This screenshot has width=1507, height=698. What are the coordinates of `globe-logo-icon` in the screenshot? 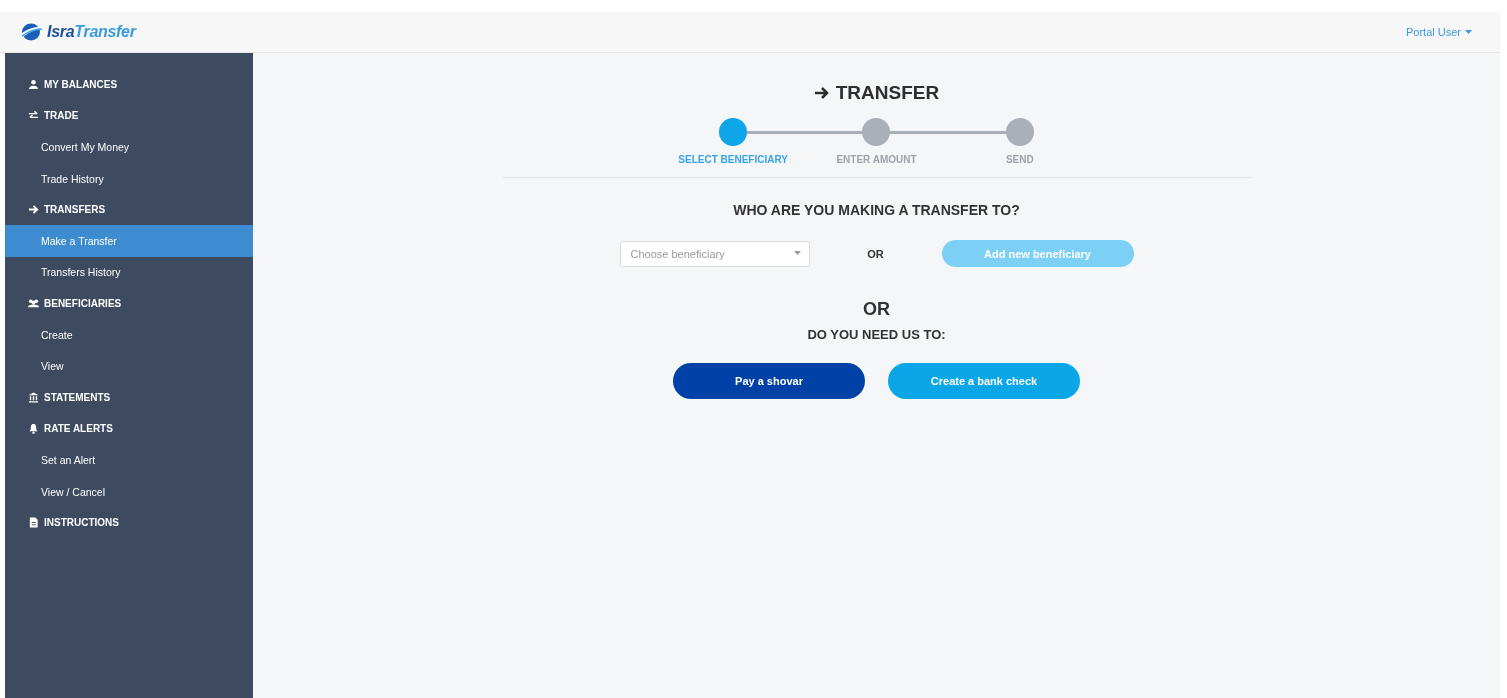 It's located at (32, 32).